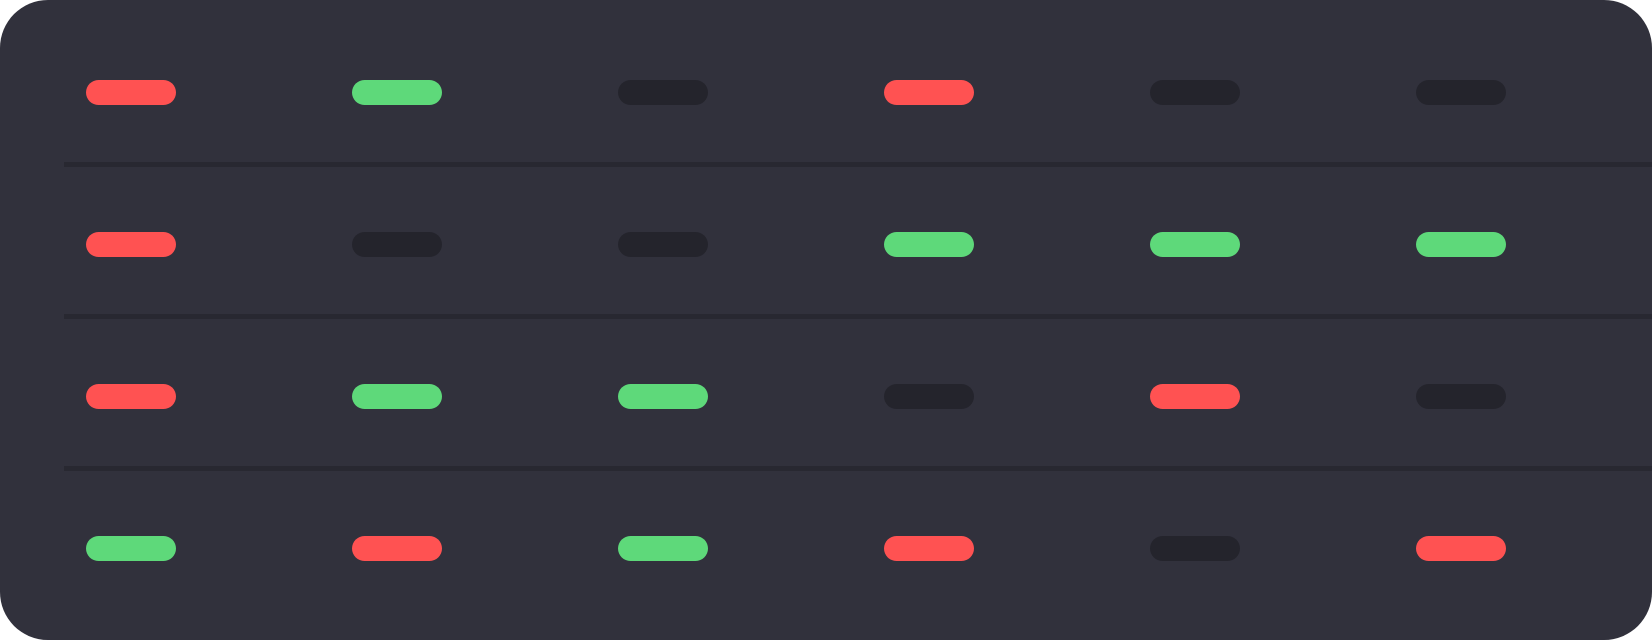  I want to click on indicator-r1-c4, so click(929, 92).